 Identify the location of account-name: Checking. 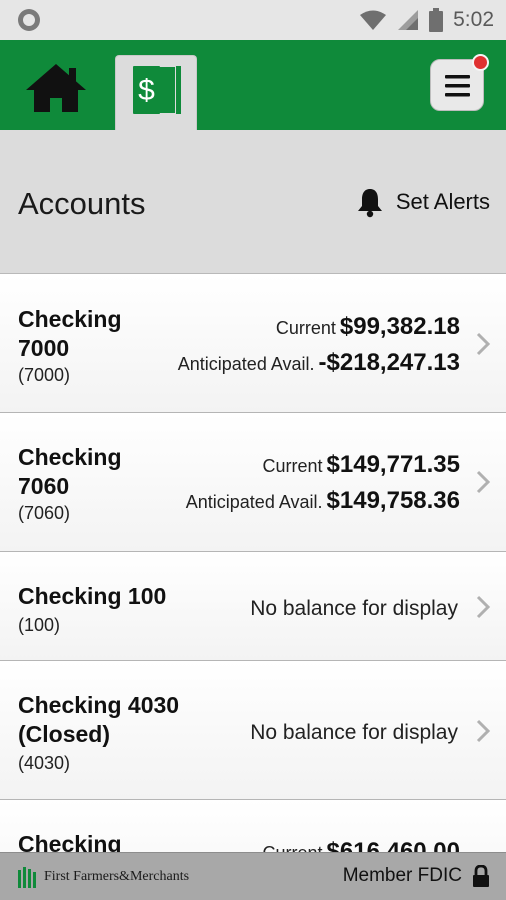
(113, 841).